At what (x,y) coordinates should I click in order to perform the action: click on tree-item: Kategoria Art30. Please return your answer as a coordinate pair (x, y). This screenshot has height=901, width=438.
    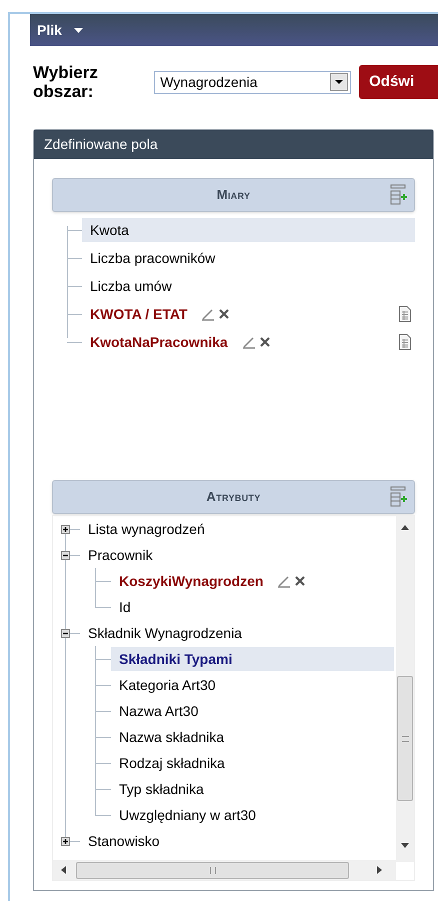
    Looking at the image, I should click on (167, 685).